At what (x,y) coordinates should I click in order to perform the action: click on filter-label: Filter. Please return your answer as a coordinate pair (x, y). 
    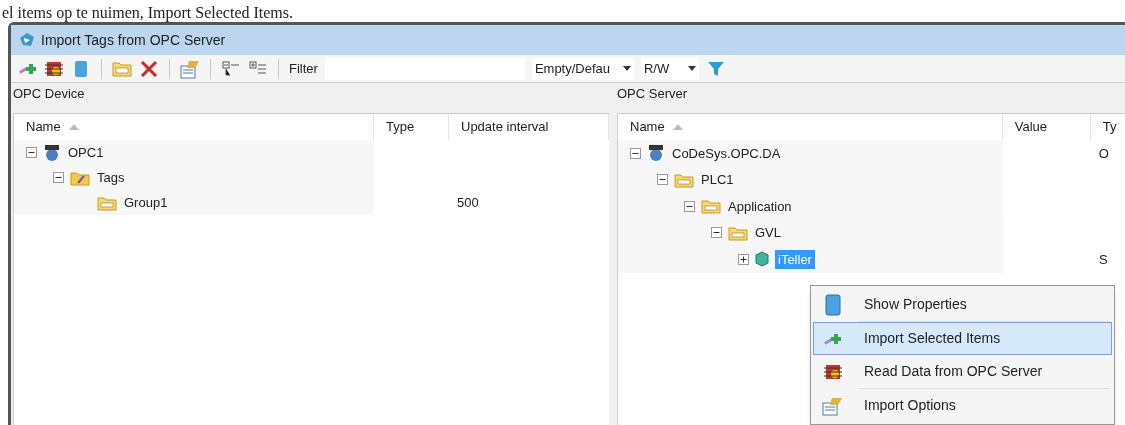
    Looking at the image, I should click on (303, 68).